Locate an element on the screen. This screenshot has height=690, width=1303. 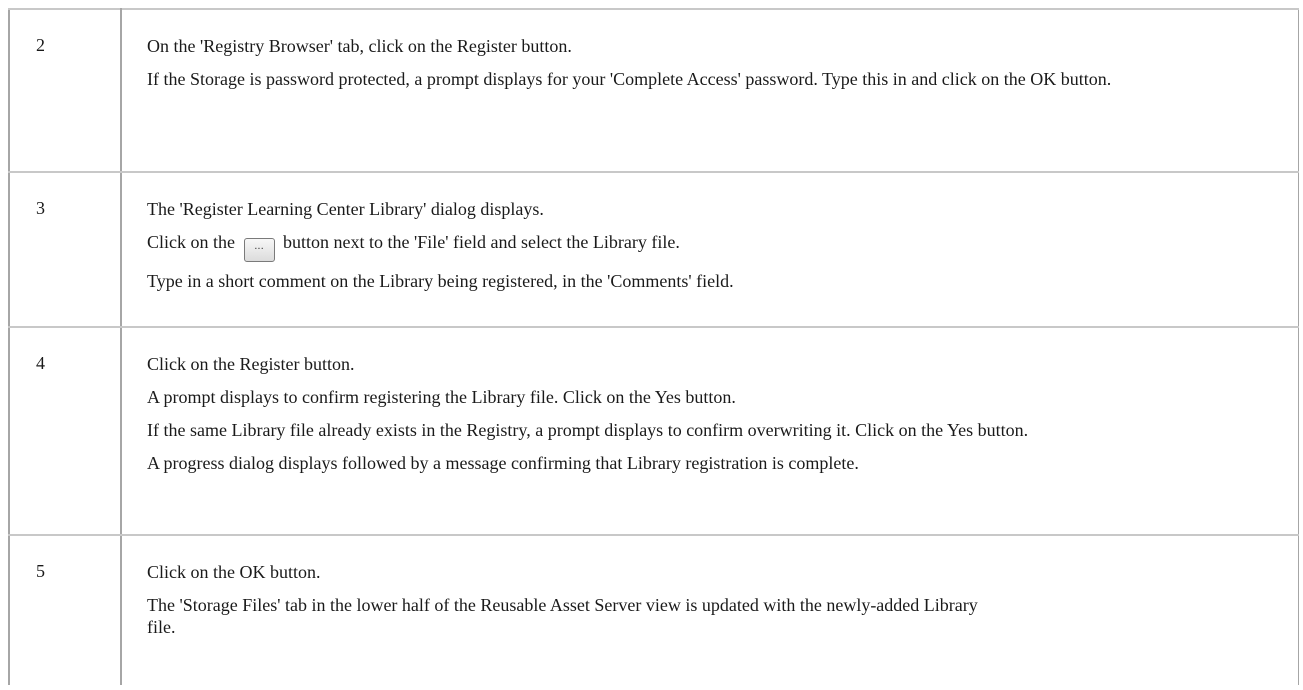
step-number: 4 is located at coordinates (65, 431).